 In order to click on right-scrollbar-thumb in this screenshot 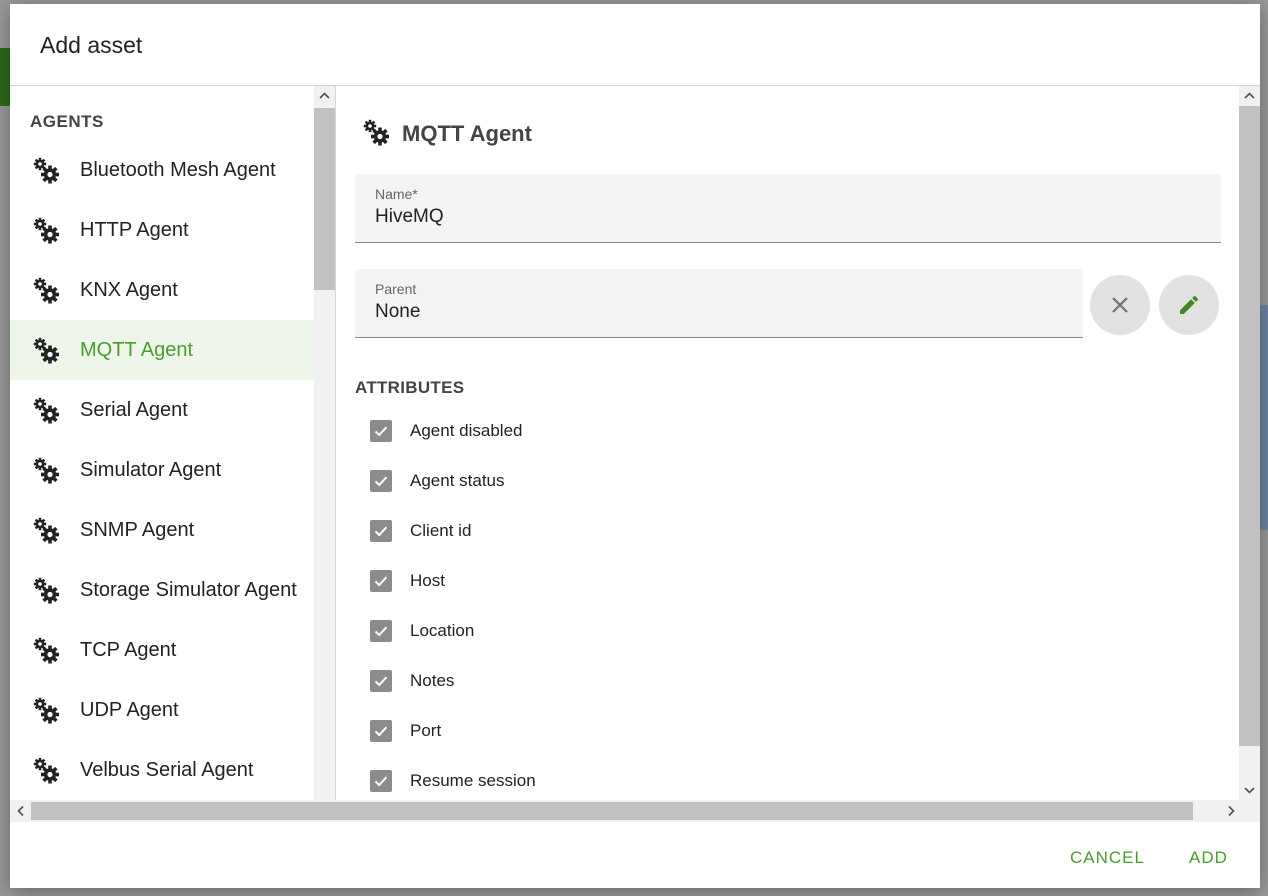, I will do `click(1249, 426)`.